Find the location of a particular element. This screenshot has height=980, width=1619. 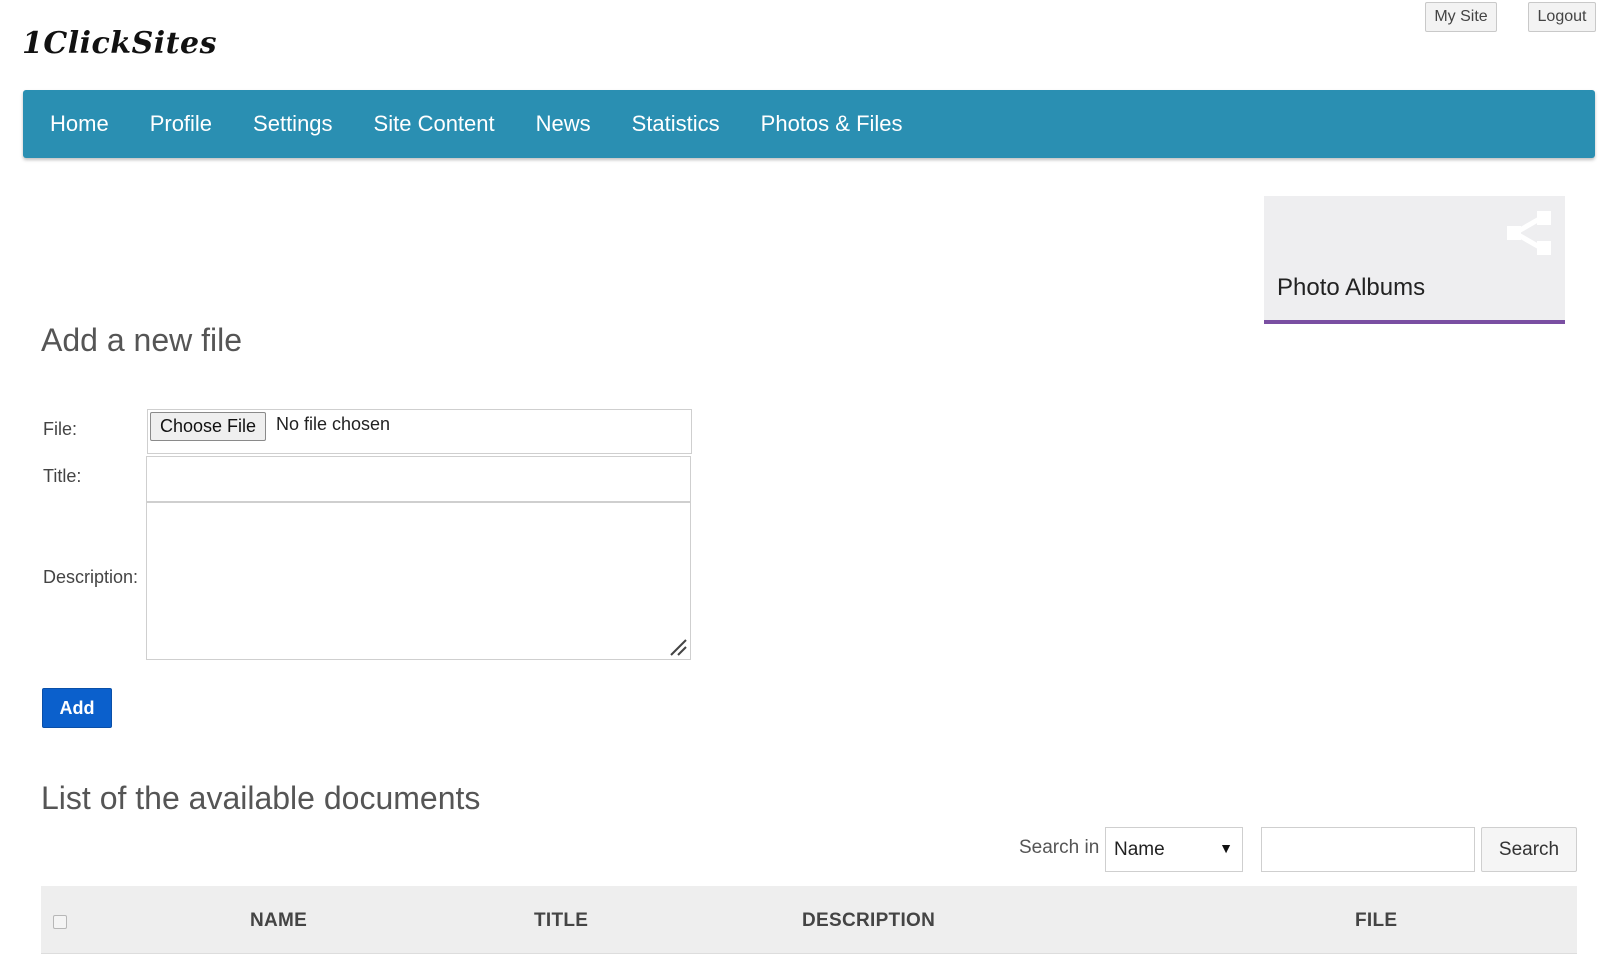

search-button: Search is located at coordinates (1529, 849).